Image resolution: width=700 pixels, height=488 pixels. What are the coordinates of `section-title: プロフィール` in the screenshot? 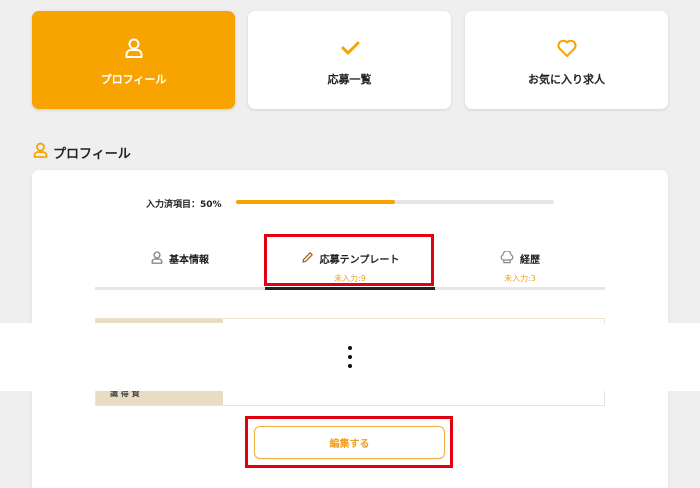 It's located at (82, 152).